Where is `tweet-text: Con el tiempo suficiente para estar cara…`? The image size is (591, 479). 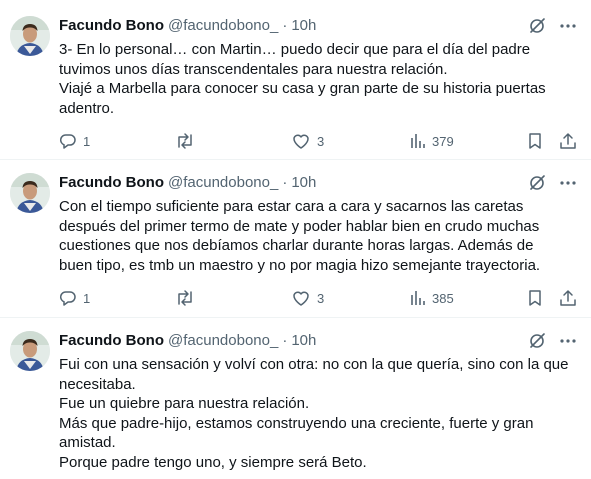
tweet-text: Con el tiempo suficiente para estar cara… is located at coordinates (319, 236).